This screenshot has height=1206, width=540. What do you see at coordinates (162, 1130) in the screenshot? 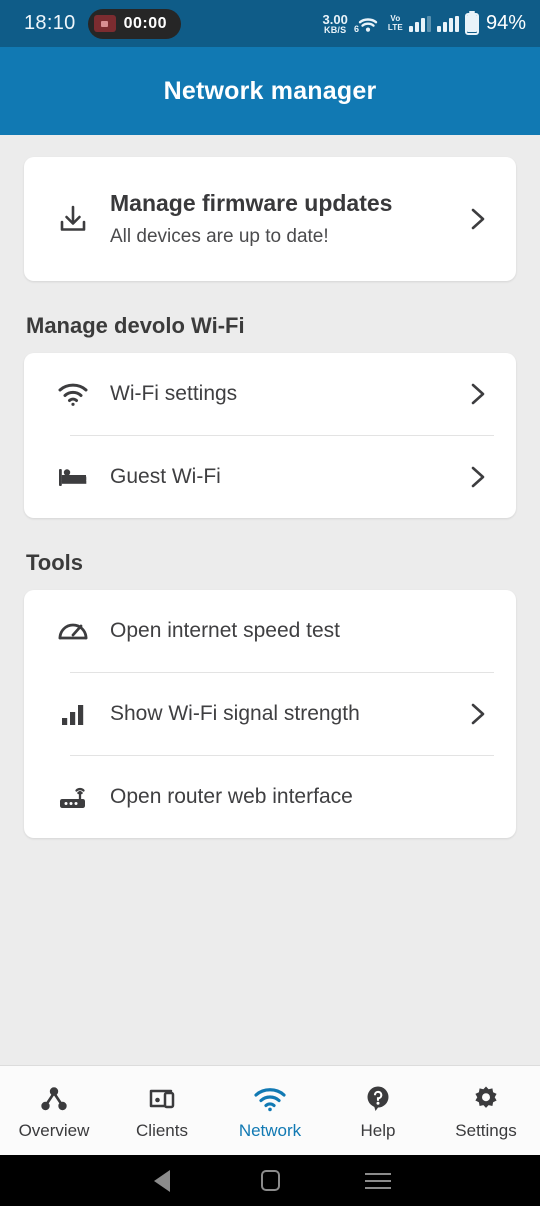
I see `nav-label-clients: Clients` at bounding box center [162, 1130].